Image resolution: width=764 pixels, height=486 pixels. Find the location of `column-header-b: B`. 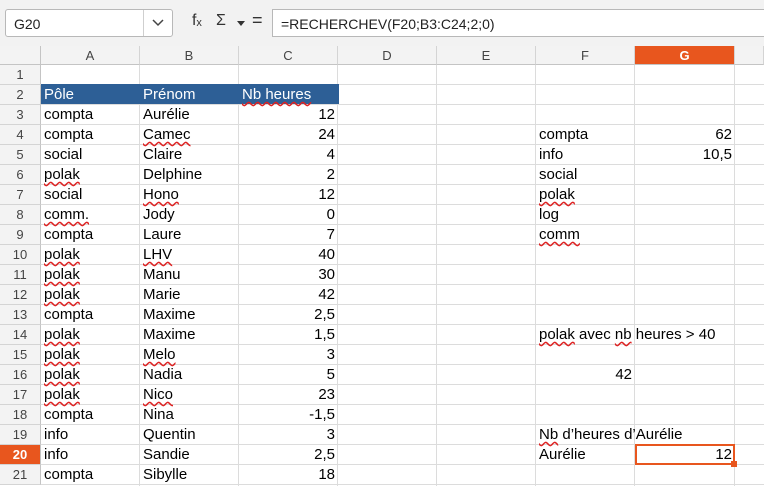

column-header-b: B is located at coordinates (189, 55).